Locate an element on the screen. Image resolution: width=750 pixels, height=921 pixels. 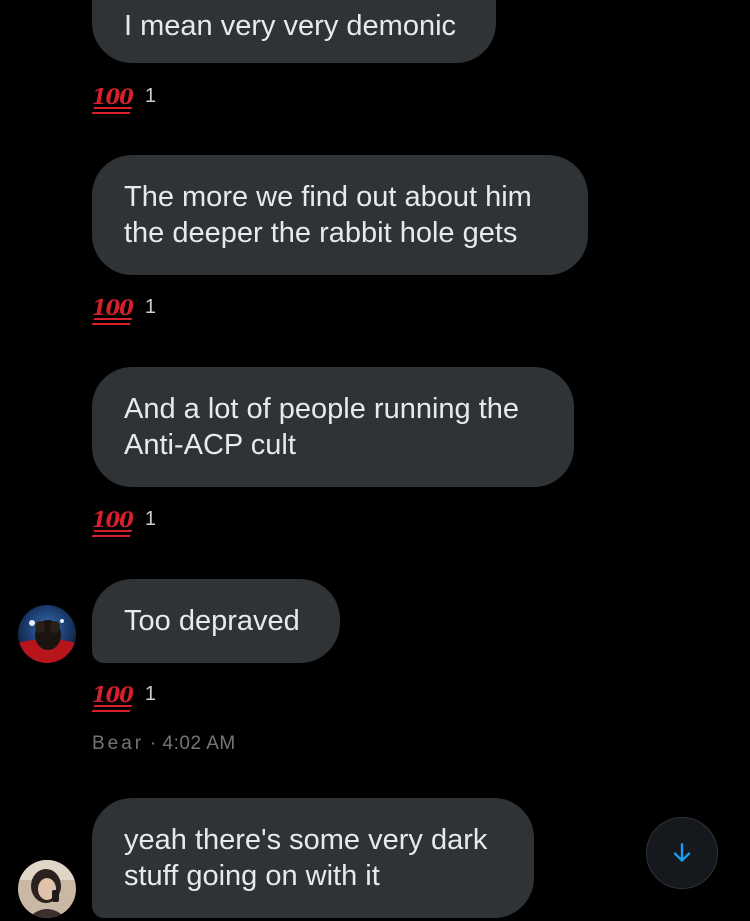
message-meta: Bear · 4:02 AM is located at coordinates (164, 744).